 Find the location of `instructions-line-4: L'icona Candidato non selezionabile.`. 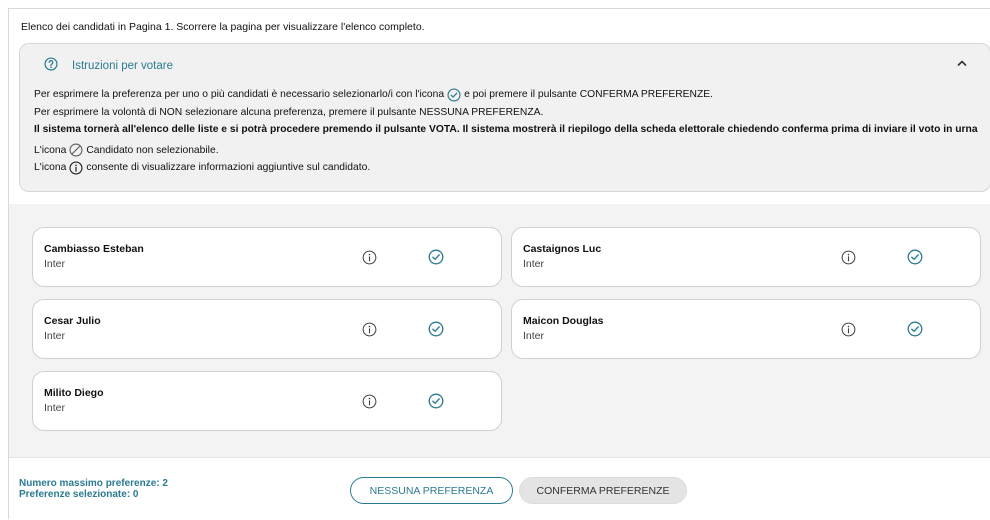

instructions-line-4: L'icona Candidato non selezionabile. is located at coordinates (126, 150).